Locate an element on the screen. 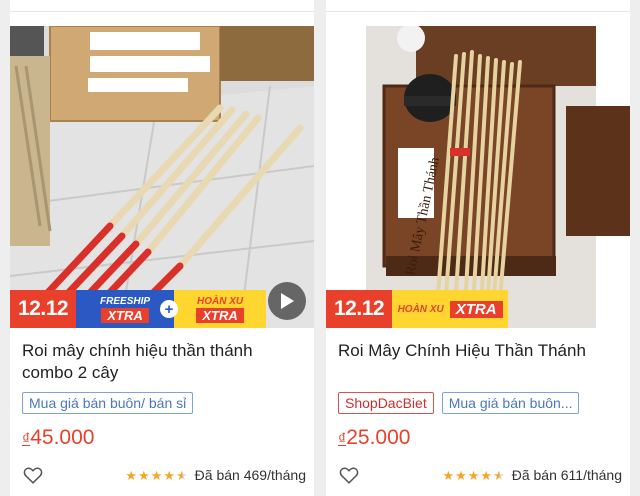  play-icon is located at coordinates (287, 301).